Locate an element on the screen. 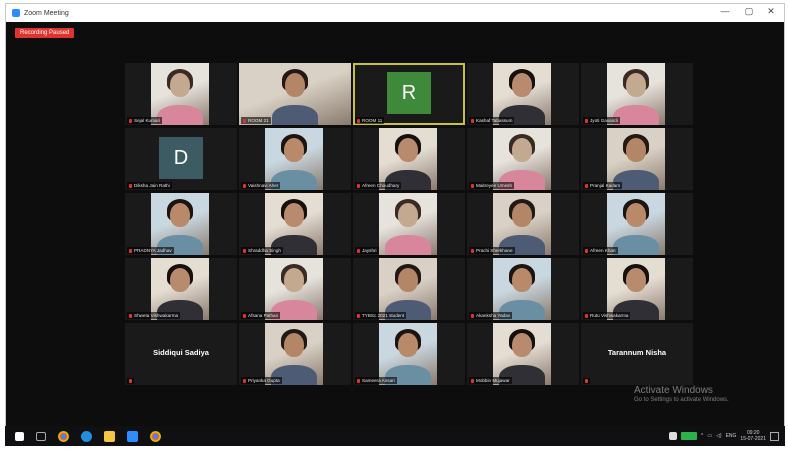 The height and width of the screenshot is (449, 788). participant-tile: TYBSc 2021 student is located at coordinates (409, 289).